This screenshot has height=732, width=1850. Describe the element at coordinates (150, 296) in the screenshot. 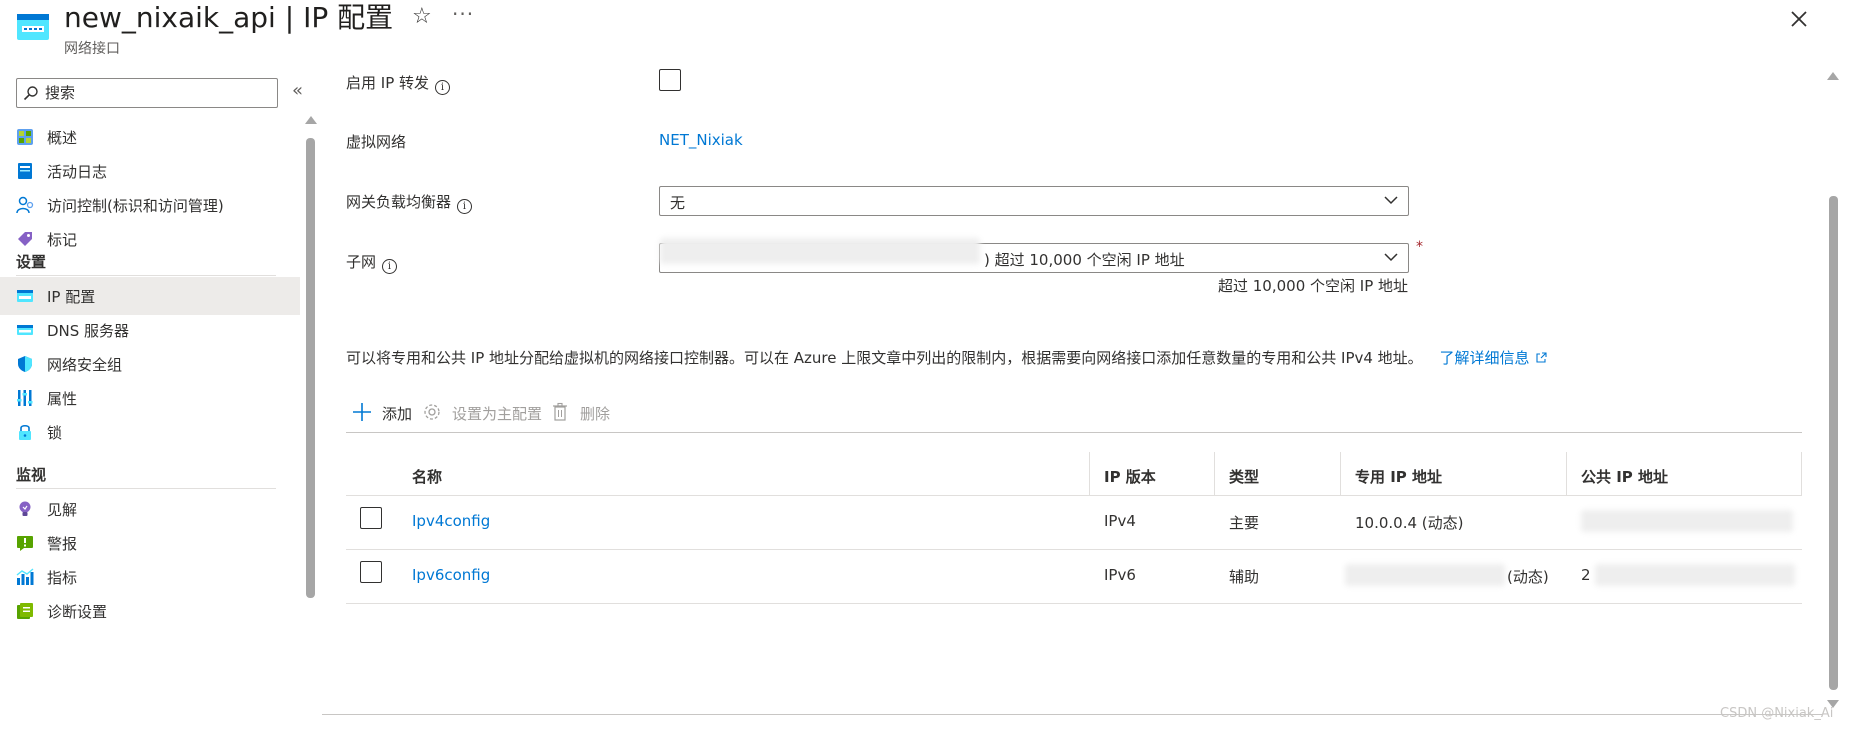

I see `sidebar-item-ip-config: IP 配置` at that location.